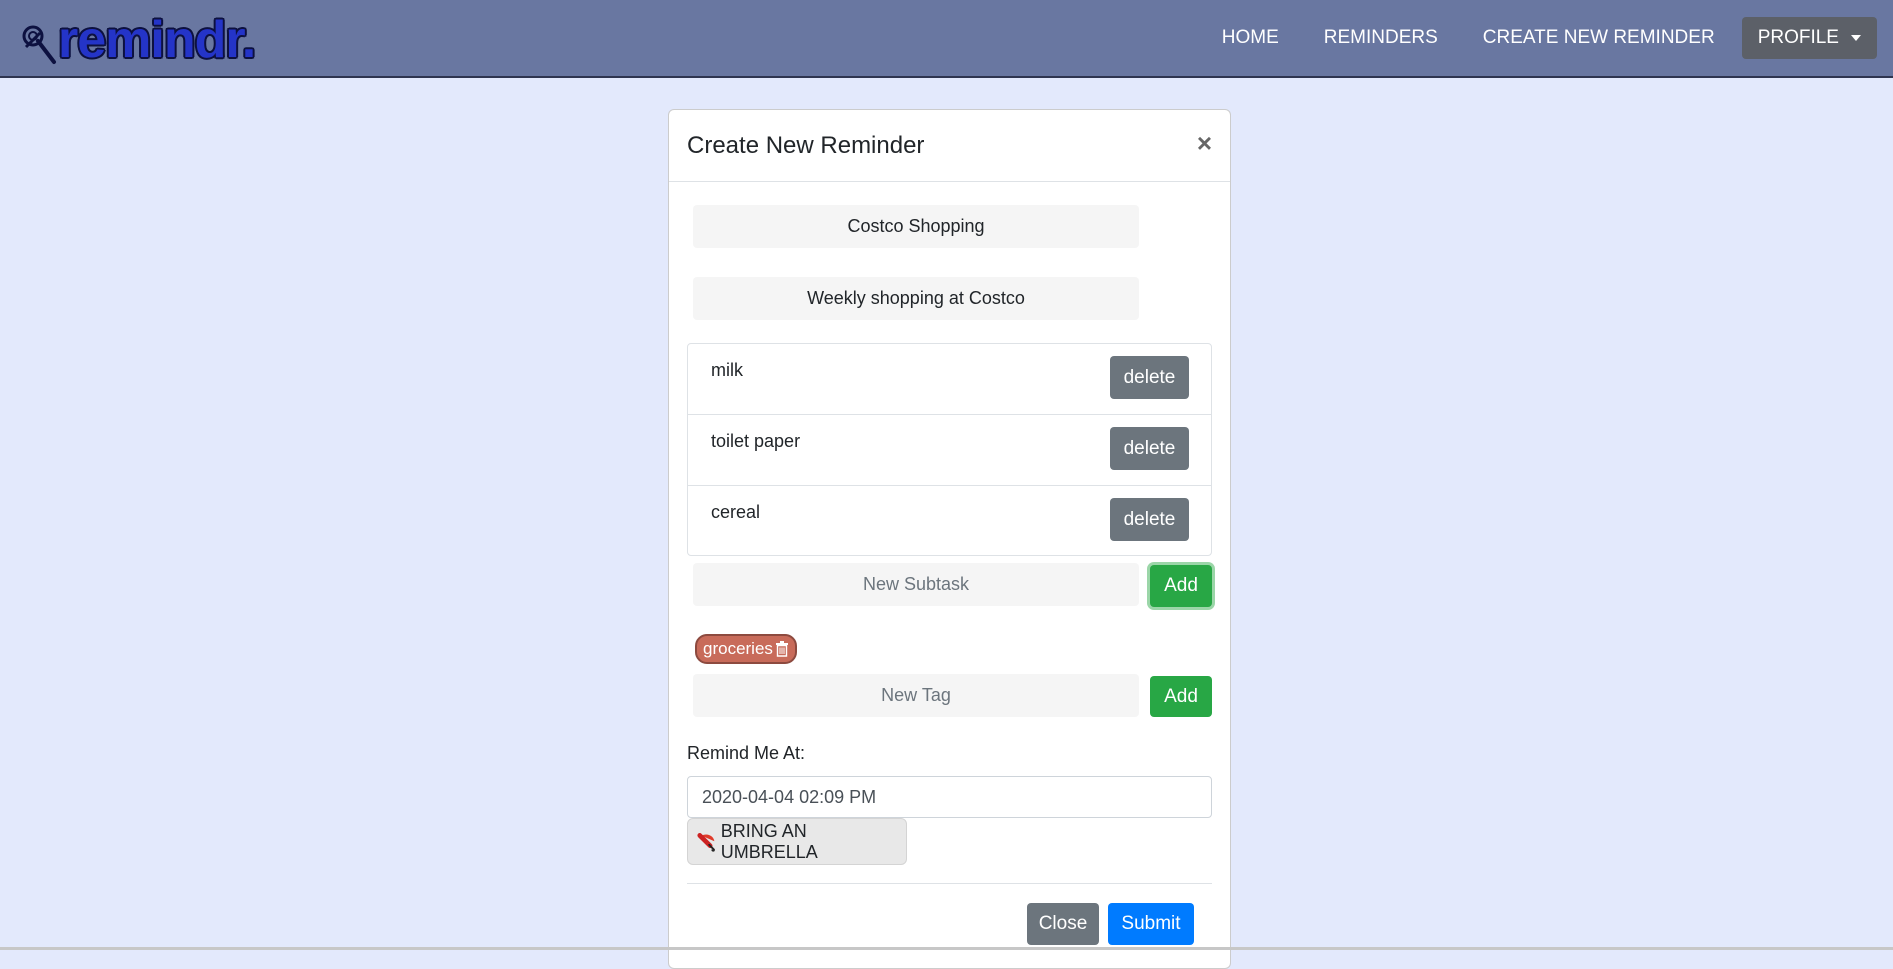 The height and width of the screenshot is (969, 1893). I want to click on reminder-description-input, so click(916, 298).